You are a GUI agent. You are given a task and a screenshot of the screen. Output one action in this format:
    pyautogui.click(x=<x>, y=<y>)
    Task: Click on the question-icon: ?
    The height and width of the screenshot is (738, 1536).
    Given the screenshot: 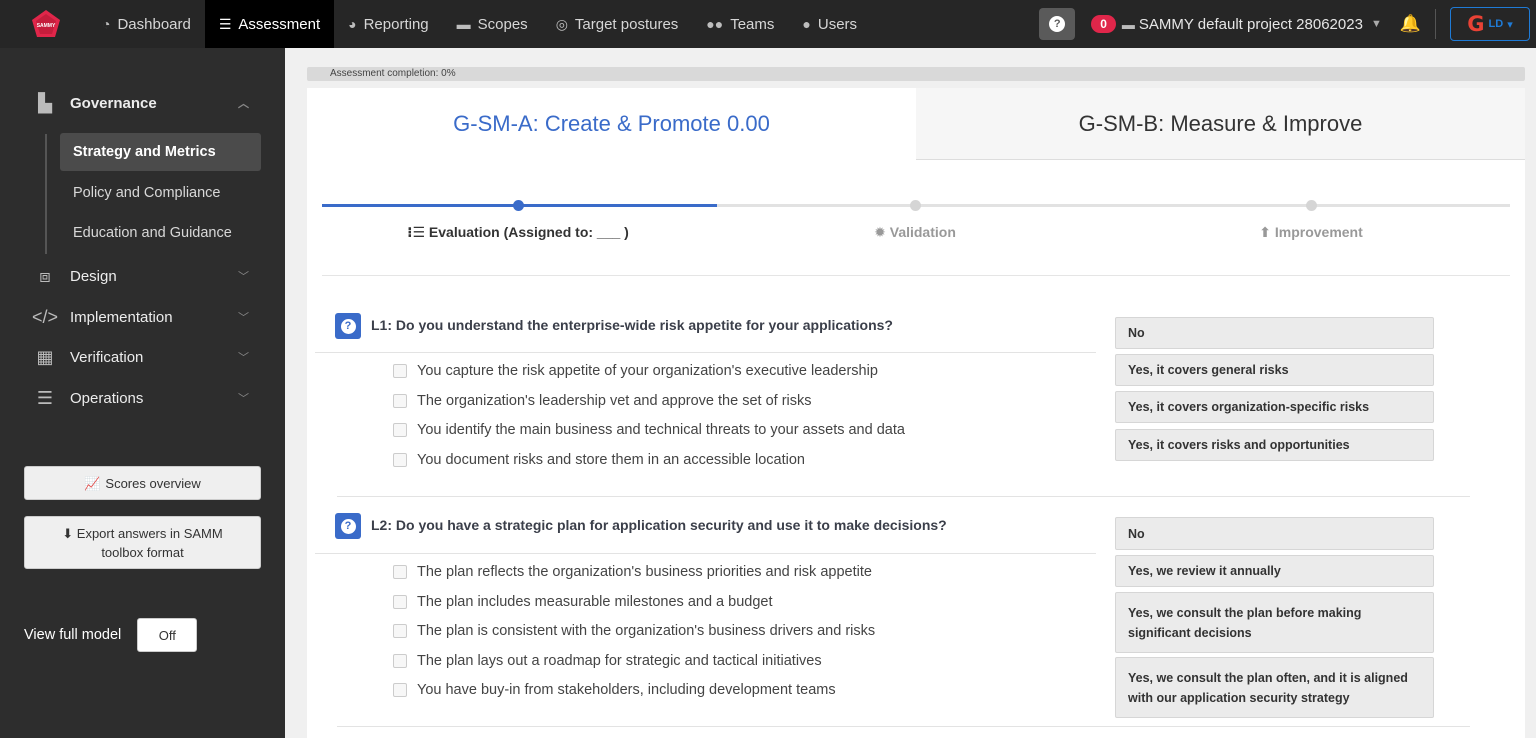 What is the action you would take?
    pyautogui.click(x=1057, y=24)
    